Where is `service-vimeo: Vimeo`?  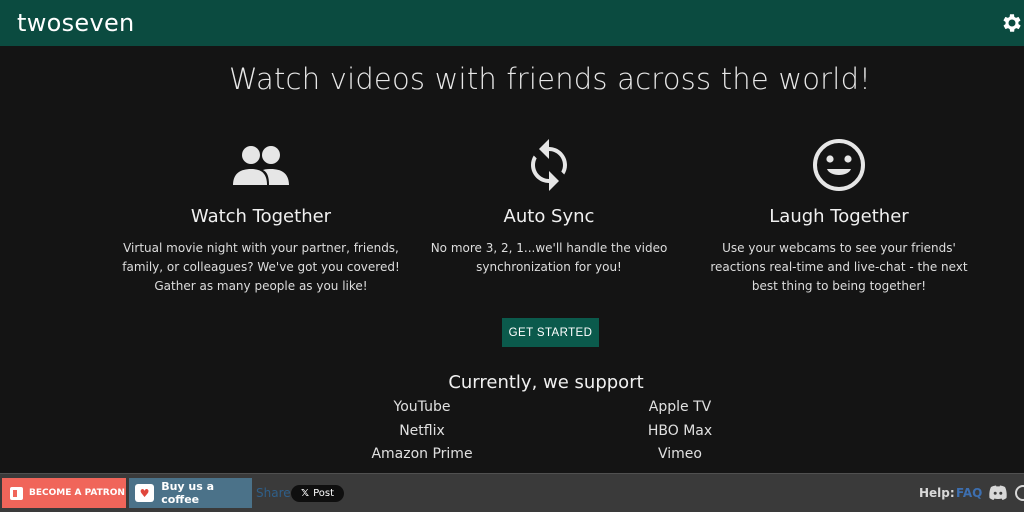
service-vimeo: Vimeo is located at coordinates (680, 454).